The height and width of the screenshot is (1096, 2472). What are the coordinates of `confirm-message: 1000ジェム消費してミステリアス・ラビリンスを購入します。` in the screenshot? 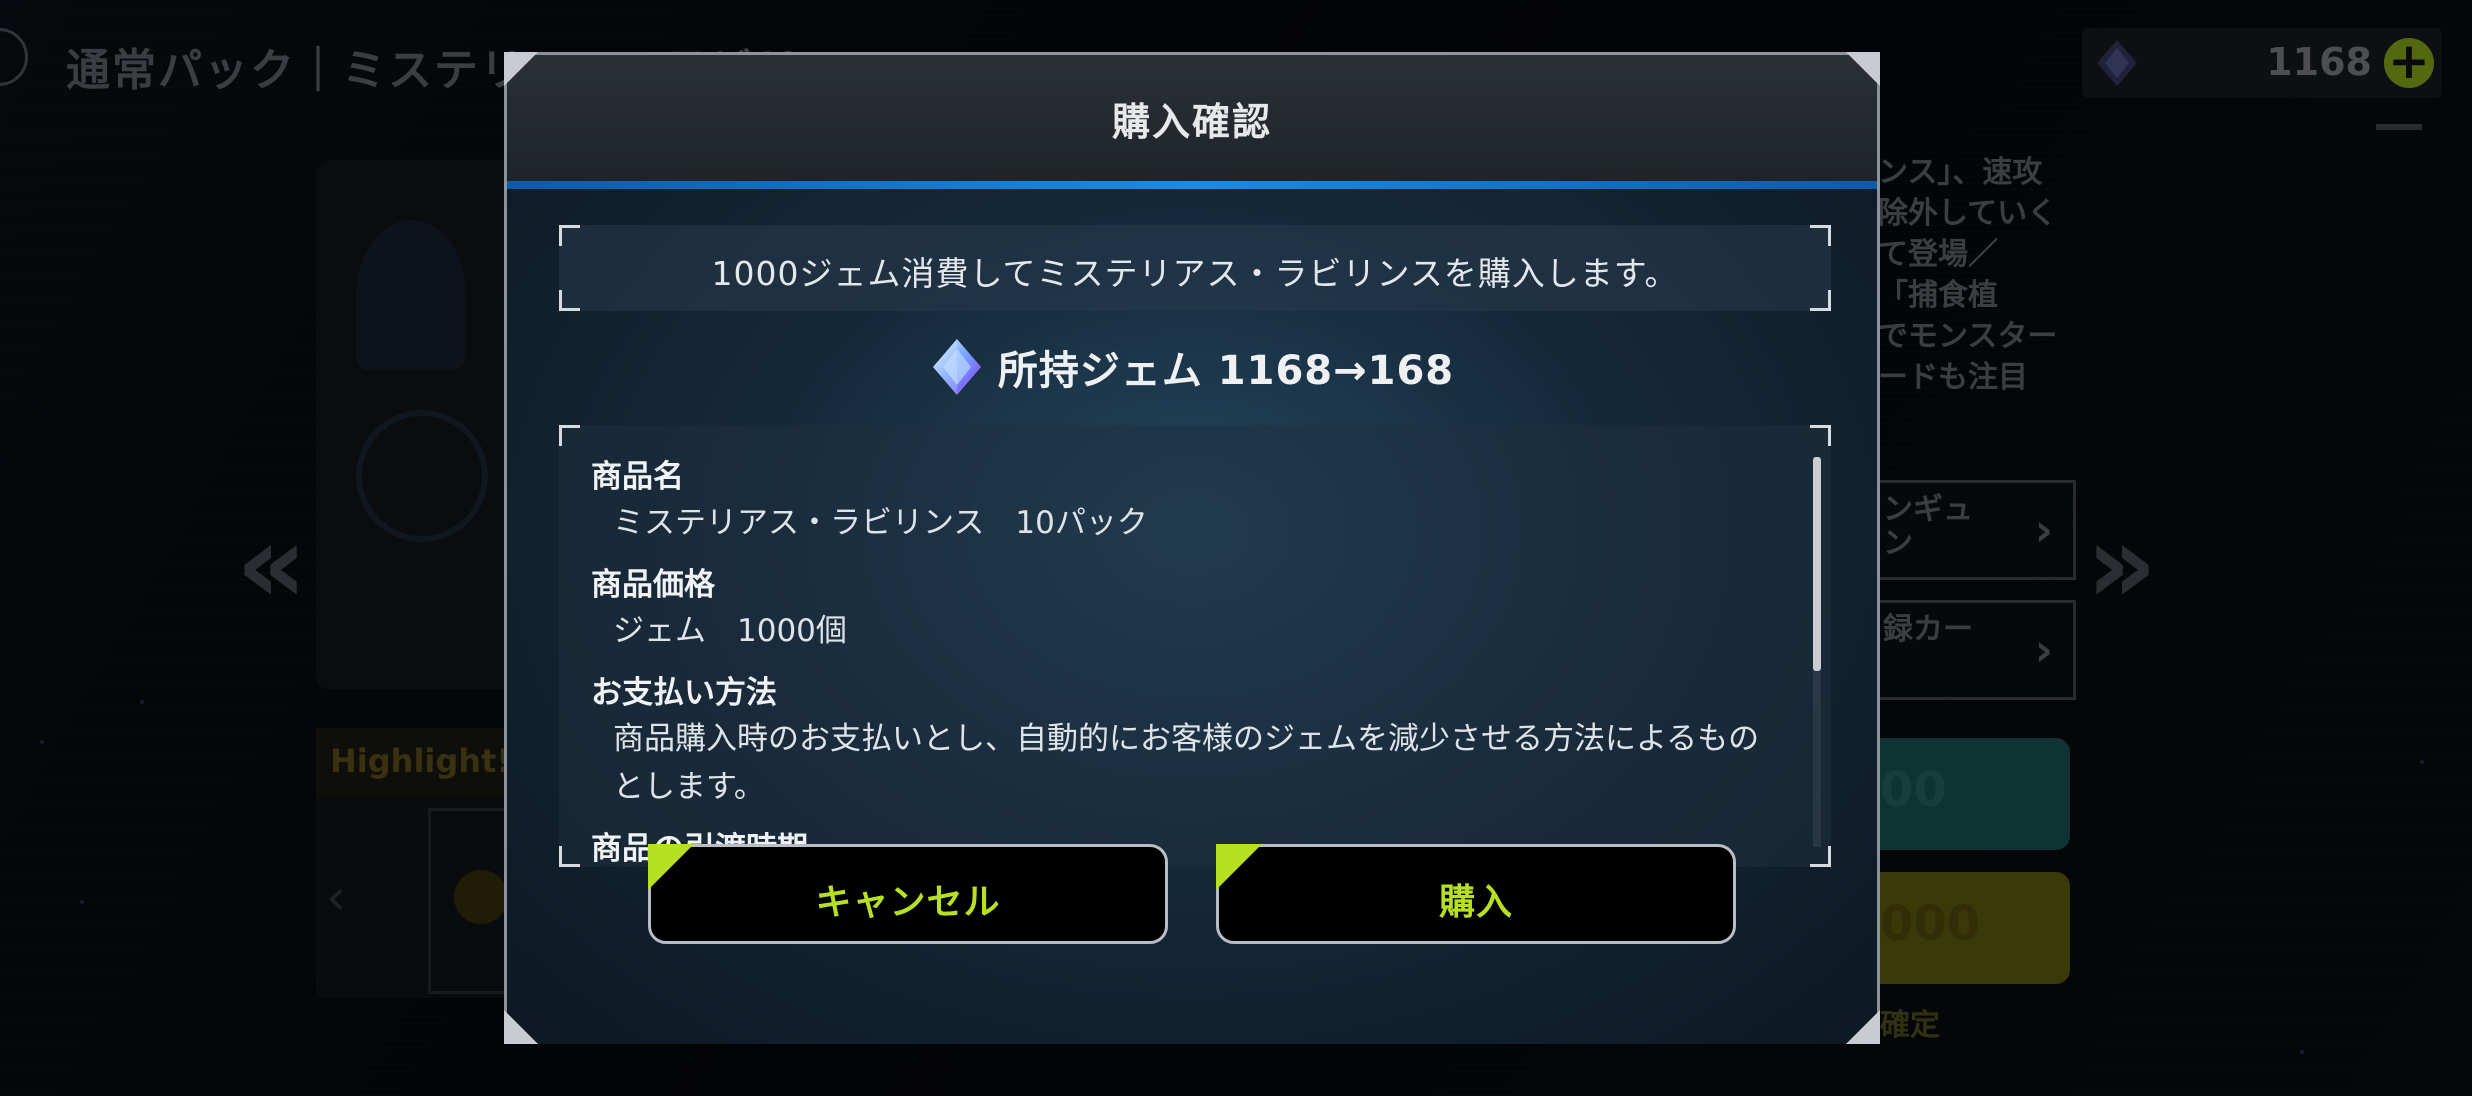 It's located at (1195, 273).